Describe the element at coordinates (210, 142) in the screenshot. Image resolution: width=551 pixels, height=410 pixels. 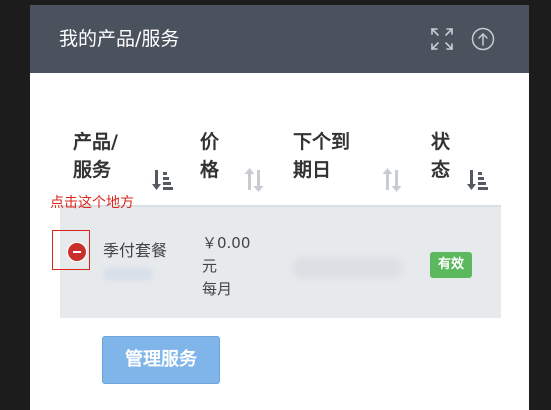
I see `column-header-line: 价` at that location.